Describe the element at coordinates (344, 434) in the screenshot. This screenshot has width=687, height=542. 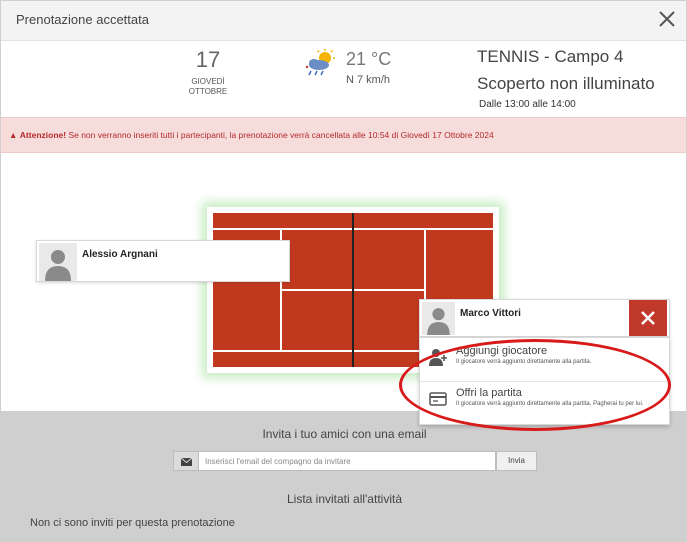
I see `invite-title: Invita i tuo amici con una email` at that location.